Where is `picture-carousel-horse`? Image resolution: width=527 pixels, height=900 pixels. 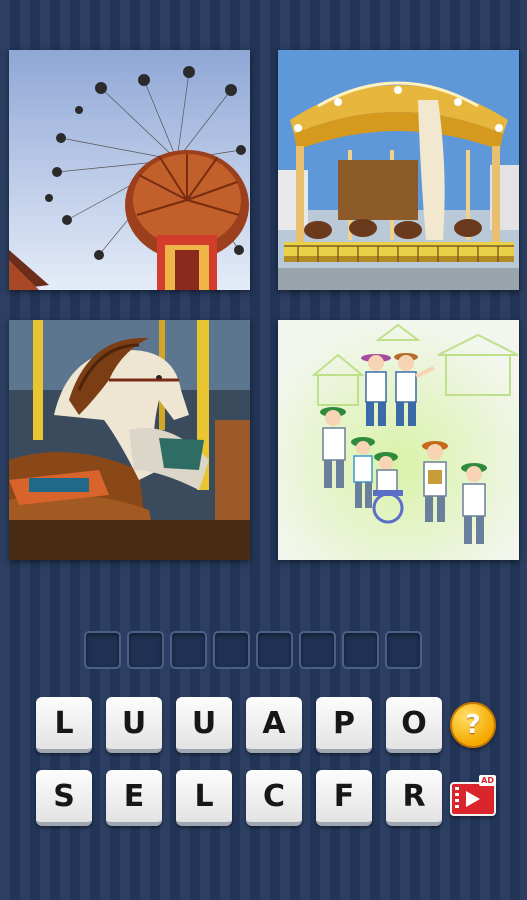 picture-carousel-horse is located at coordinates (129, 440).